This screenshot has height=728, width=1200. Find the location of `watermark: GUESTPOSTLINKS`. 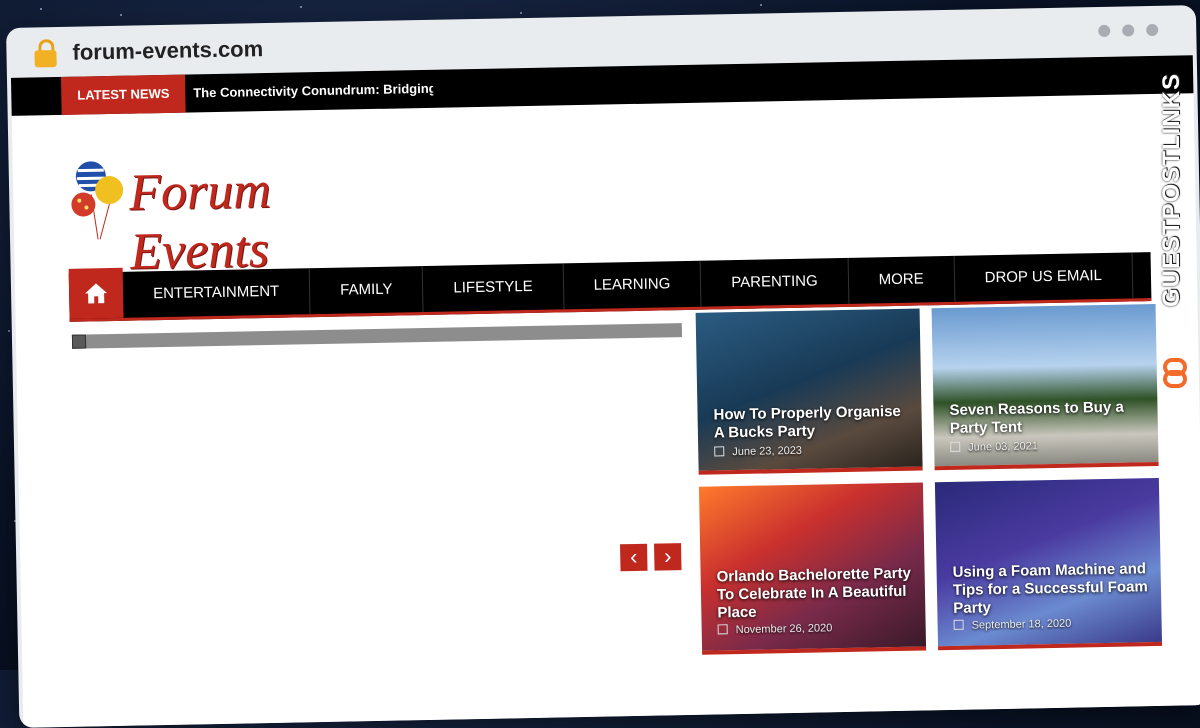

watermark: GUESTPOSTLINKS is located at coordinates (1174, 223).